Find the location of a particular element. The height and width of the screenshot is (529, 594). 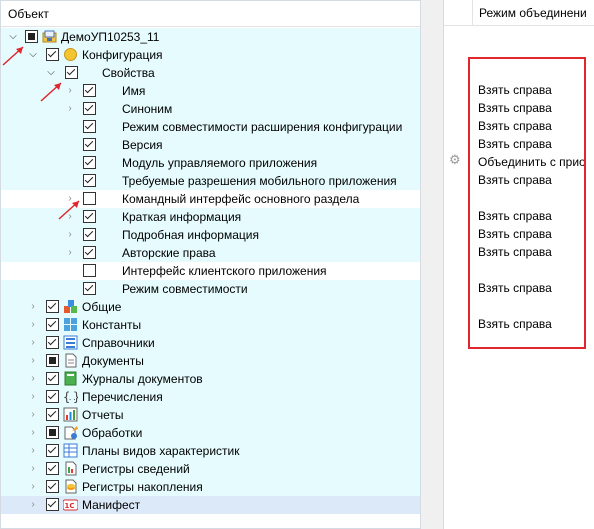

merge-mode-column-header: Режим объединени is located at coordinates (519, 13).